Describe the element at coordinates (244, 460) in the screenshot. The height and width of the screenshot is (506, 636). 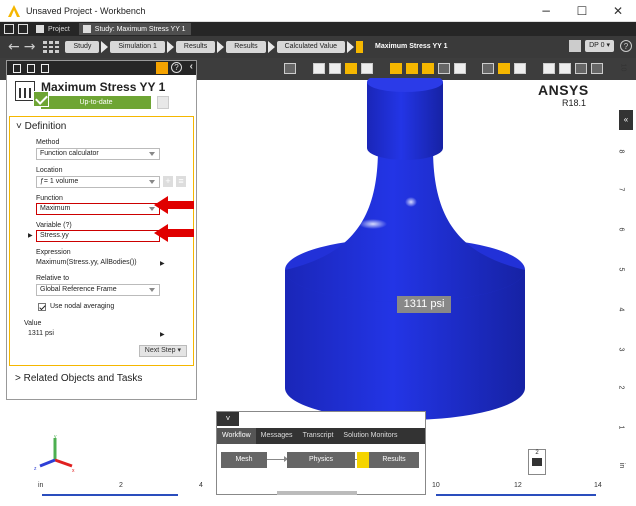
I see `workflow-node-mesh: Mesh` at that location.